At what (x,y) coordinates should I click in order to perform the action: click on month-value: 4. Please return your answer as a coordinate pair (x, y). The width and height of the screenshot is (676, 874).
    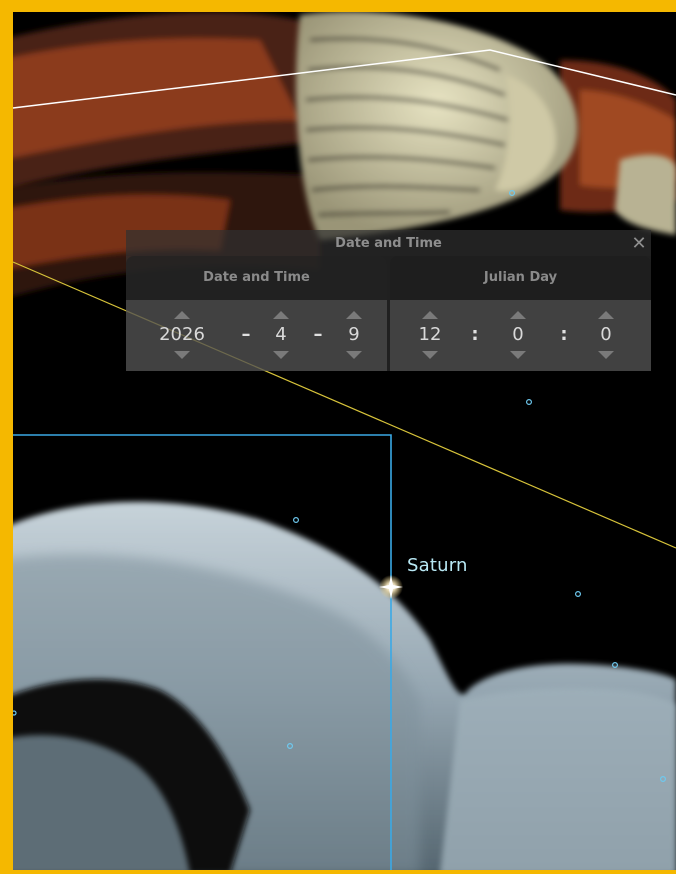
    Looking at the image, I should click on (281, 334).